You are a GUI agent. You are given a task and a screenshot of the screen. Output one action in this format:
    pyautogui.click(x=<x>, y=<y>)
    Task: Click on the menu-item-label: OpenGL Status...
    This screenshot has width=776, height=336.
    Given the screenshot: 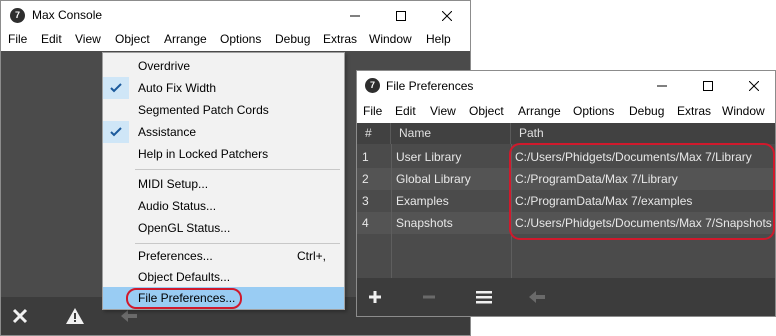 What is the action you would take?
    pyautogui.click(x=184, y=228)
    